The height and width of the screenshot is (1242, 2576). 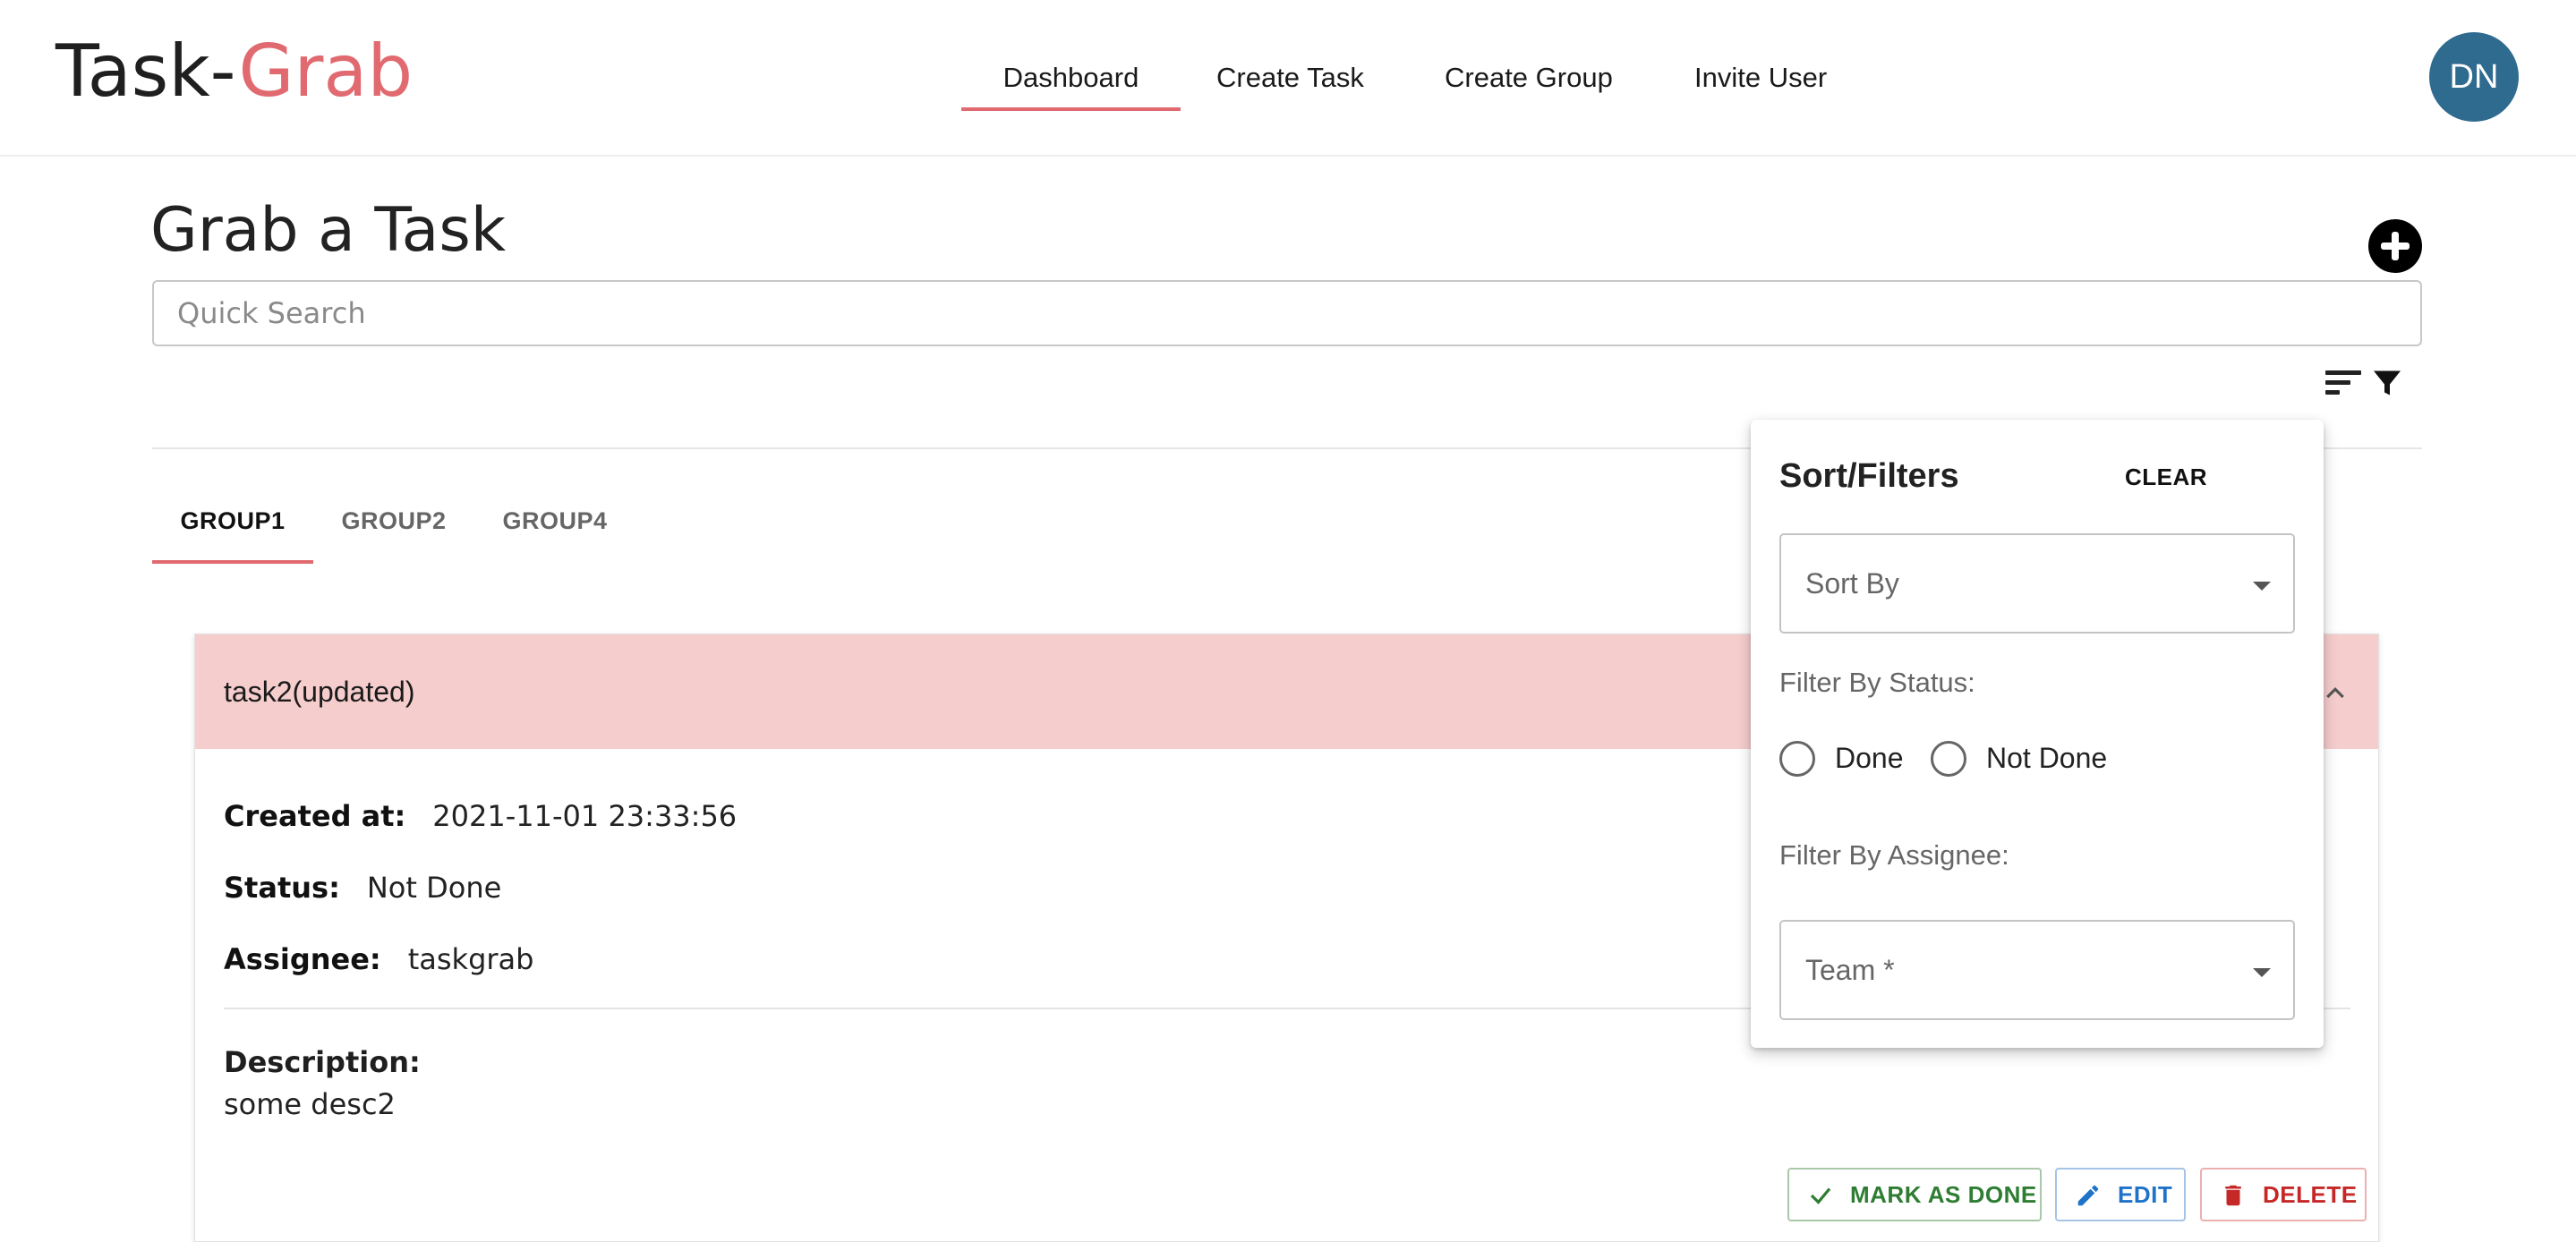 I want to click on sort-by-select: Sort By, so click(x=2037, y=583).